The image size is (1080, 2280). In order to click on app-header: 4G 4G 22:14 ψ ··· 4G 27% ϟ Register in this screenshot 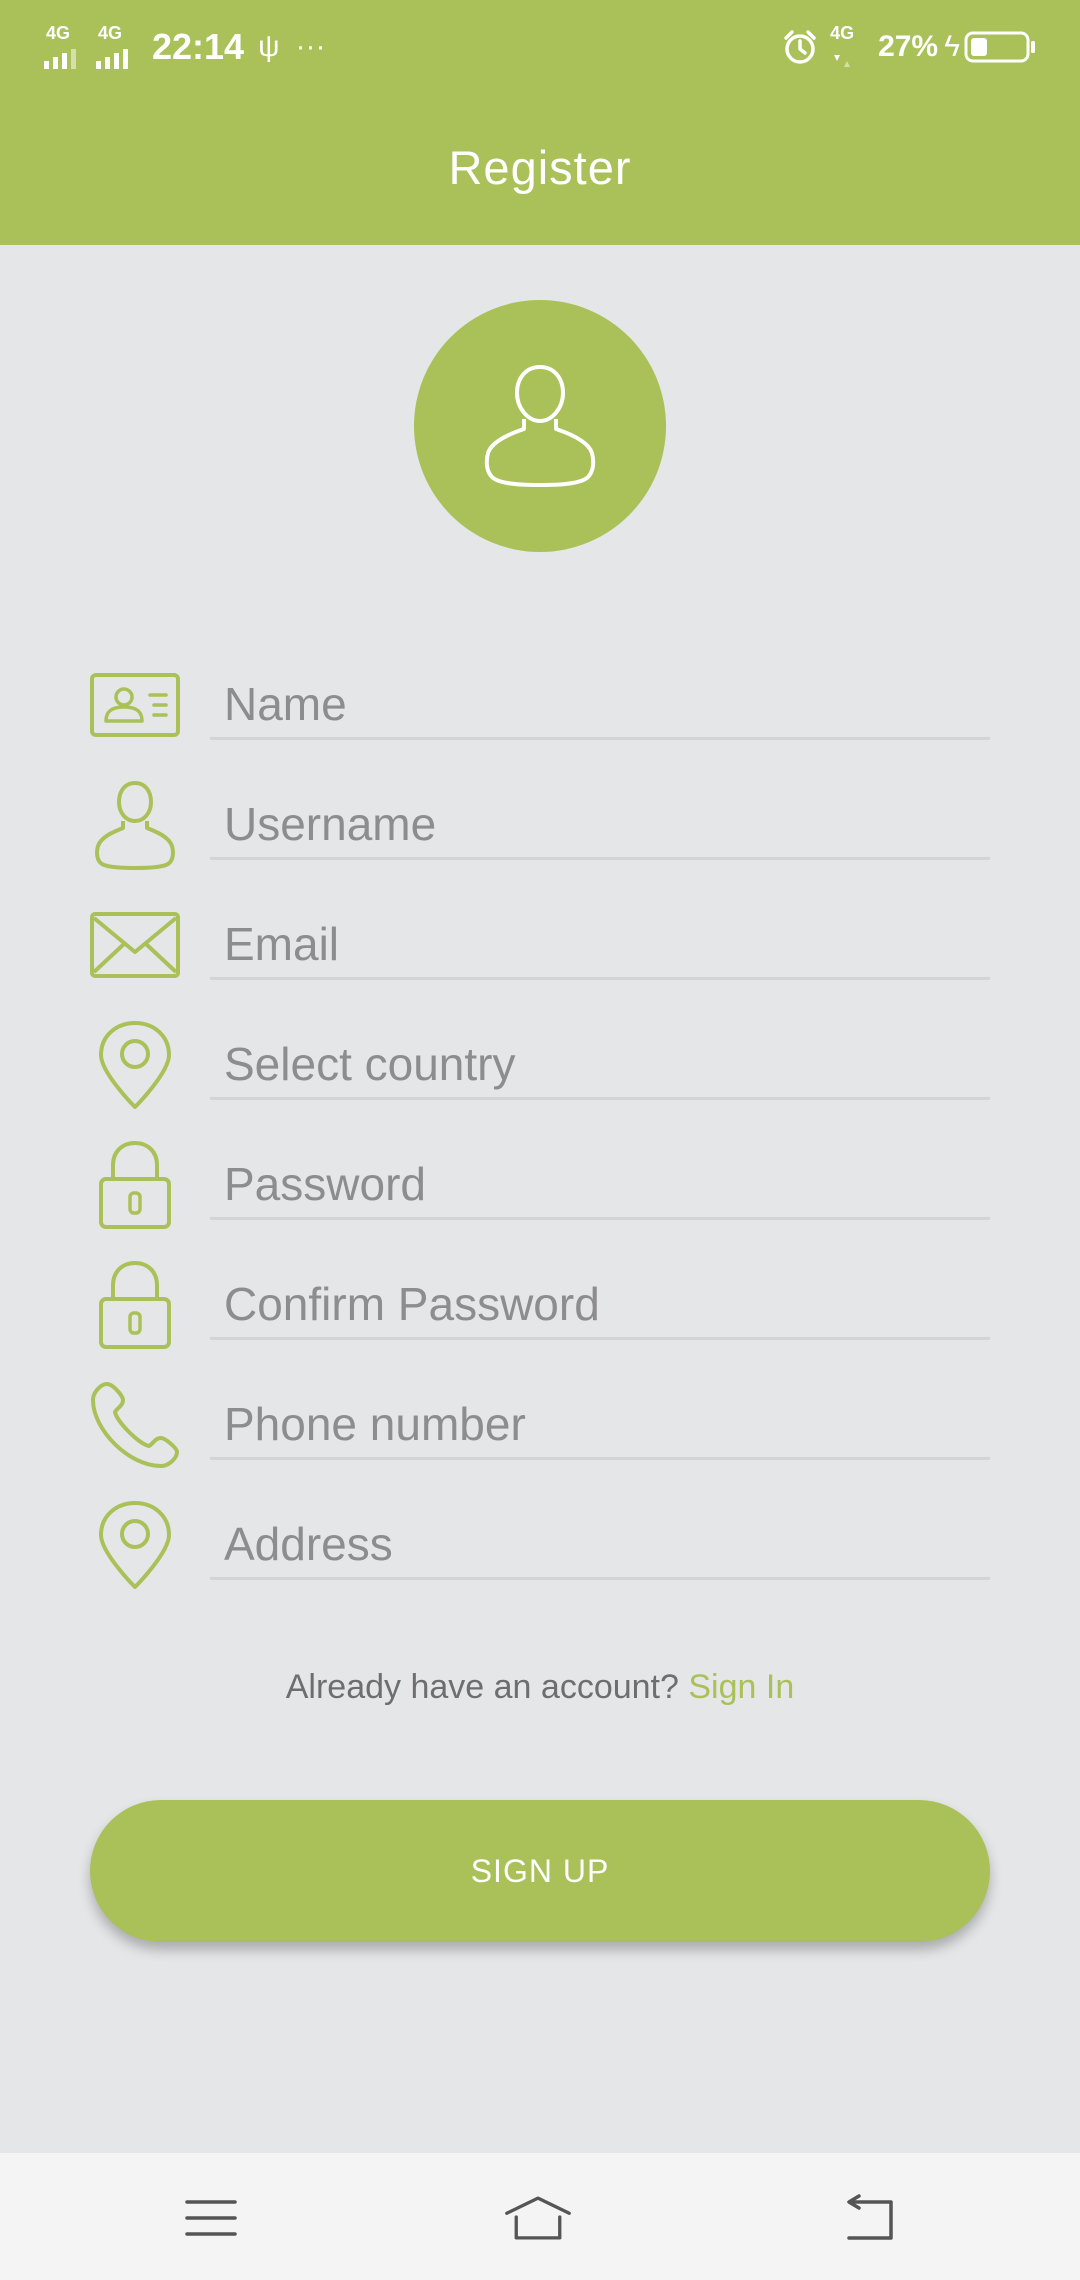, I will do `click(540, 122)`.